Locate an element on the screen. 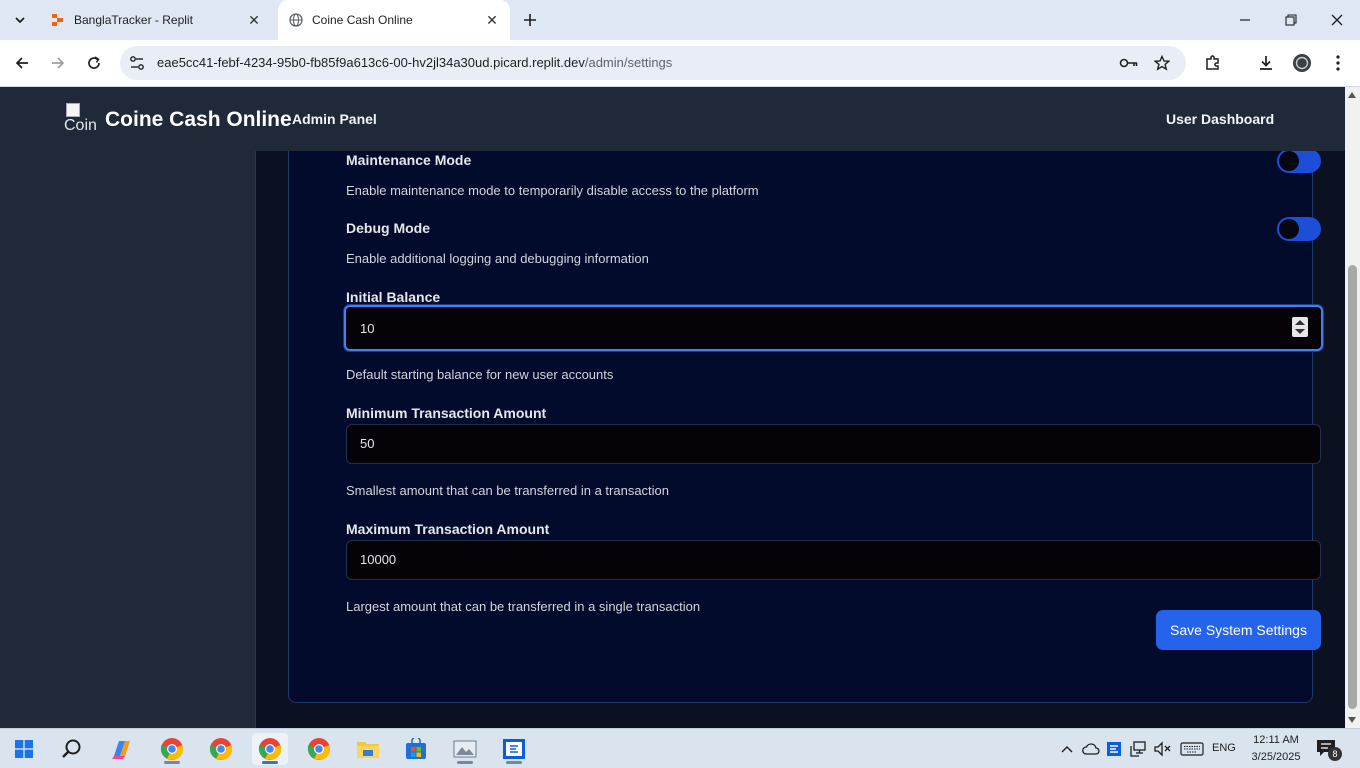 The image size is (1360, 768). brand-logo: Coin is located at coordinates (81, 119).